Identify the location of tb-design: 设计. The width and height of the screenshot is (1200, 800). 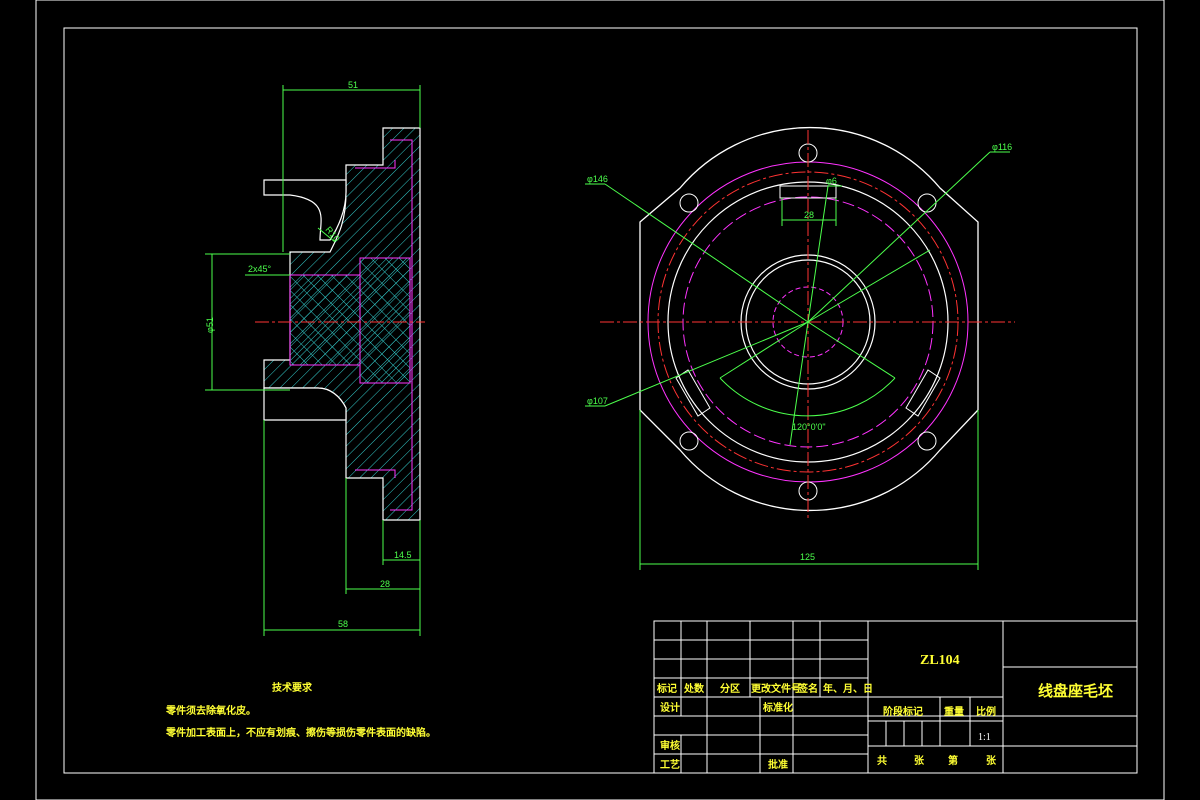
(670, 707).